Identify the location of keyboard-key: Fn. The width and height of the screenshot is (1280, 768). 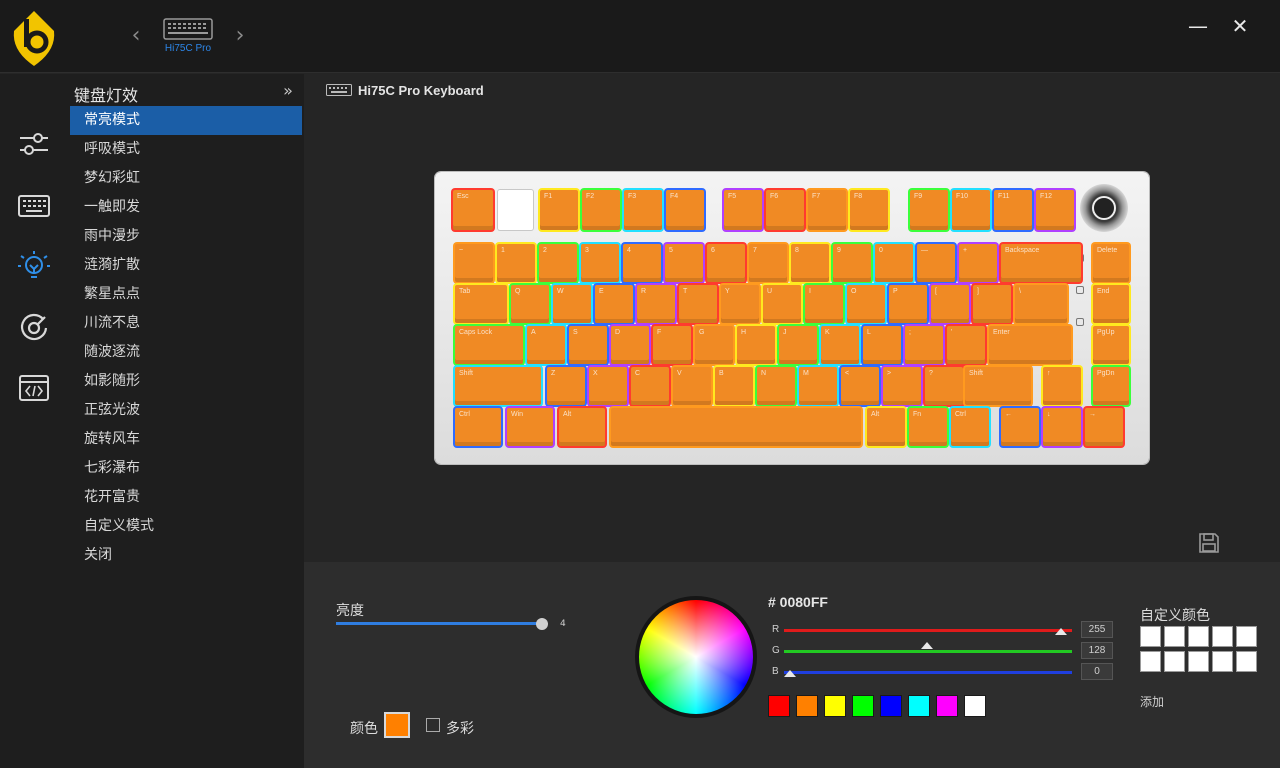
(928, 427).